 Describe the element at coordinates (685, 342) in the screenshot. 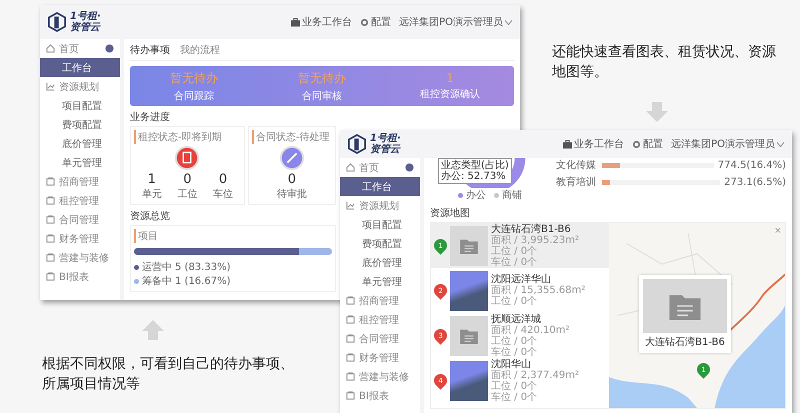

I see `popup-title: 大连钻石湾B1-B6` at that location.